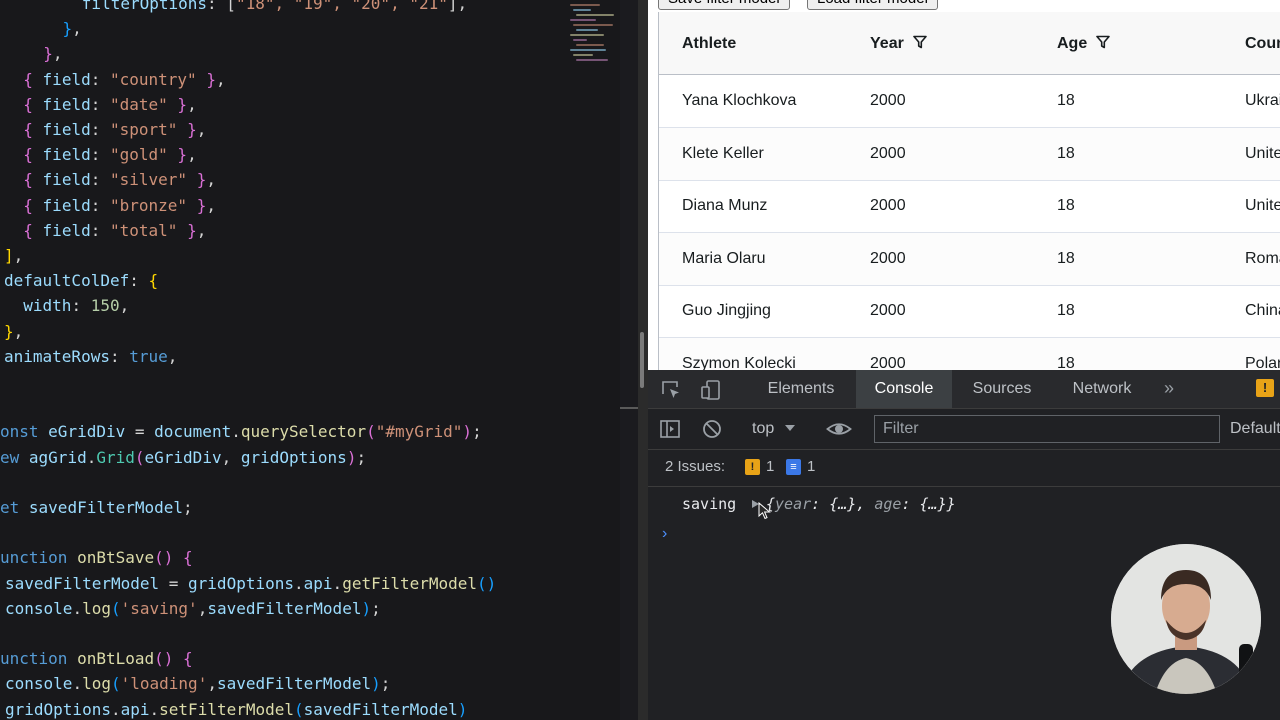  I want to click on log-object-preview: {year: {…}, age: {…}}, so click(861, 504).